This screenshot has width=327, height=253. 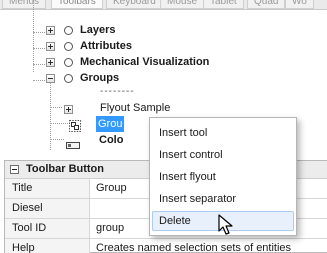 What do you see at coordinates (223, 199) in the screenshot?
I see `menu-item-insert-separator: Insert separator` at bounding box center [223, 199].